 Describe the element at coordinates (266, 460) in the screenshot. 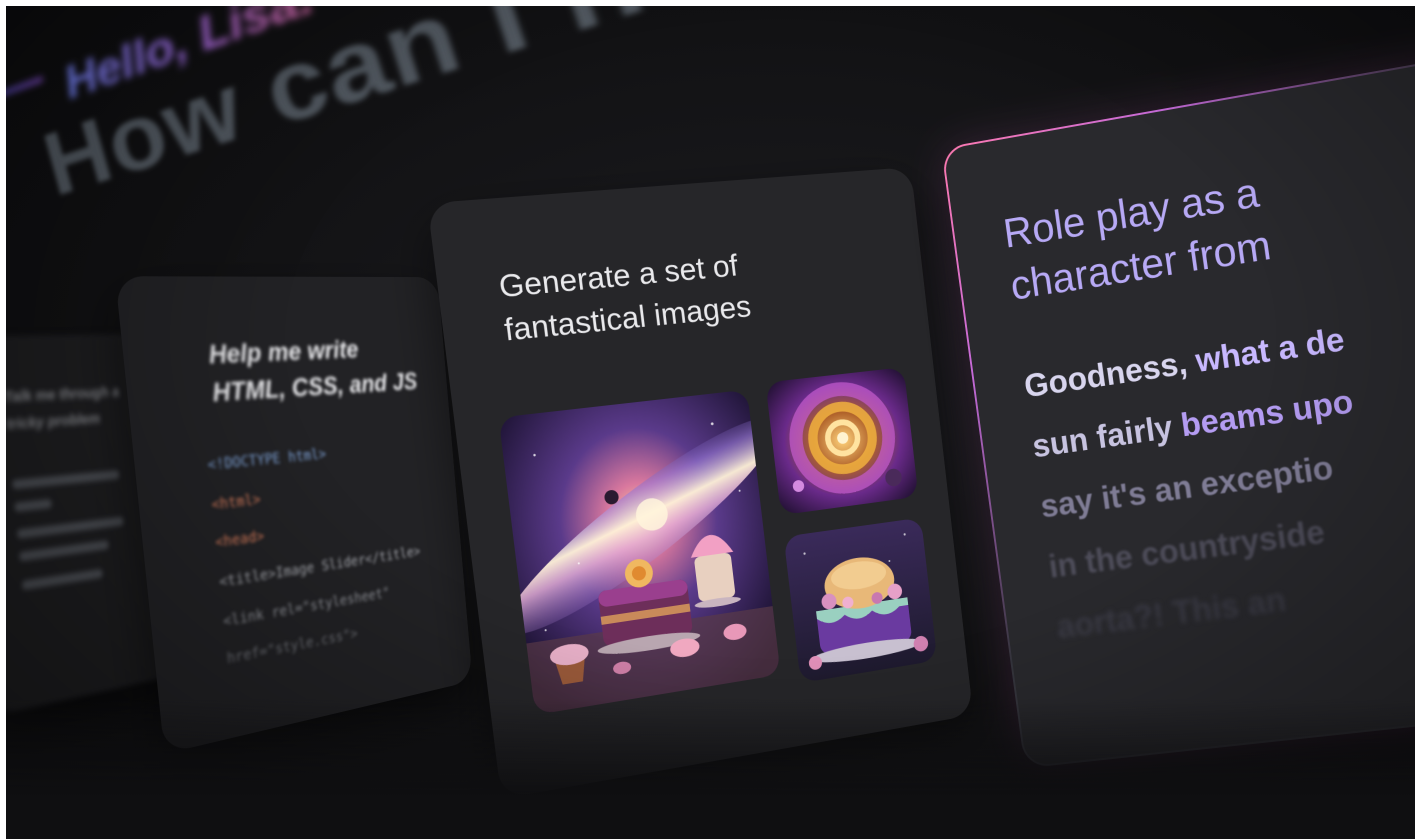

I see `code-line: <!DOCTYPE html>` at that location.